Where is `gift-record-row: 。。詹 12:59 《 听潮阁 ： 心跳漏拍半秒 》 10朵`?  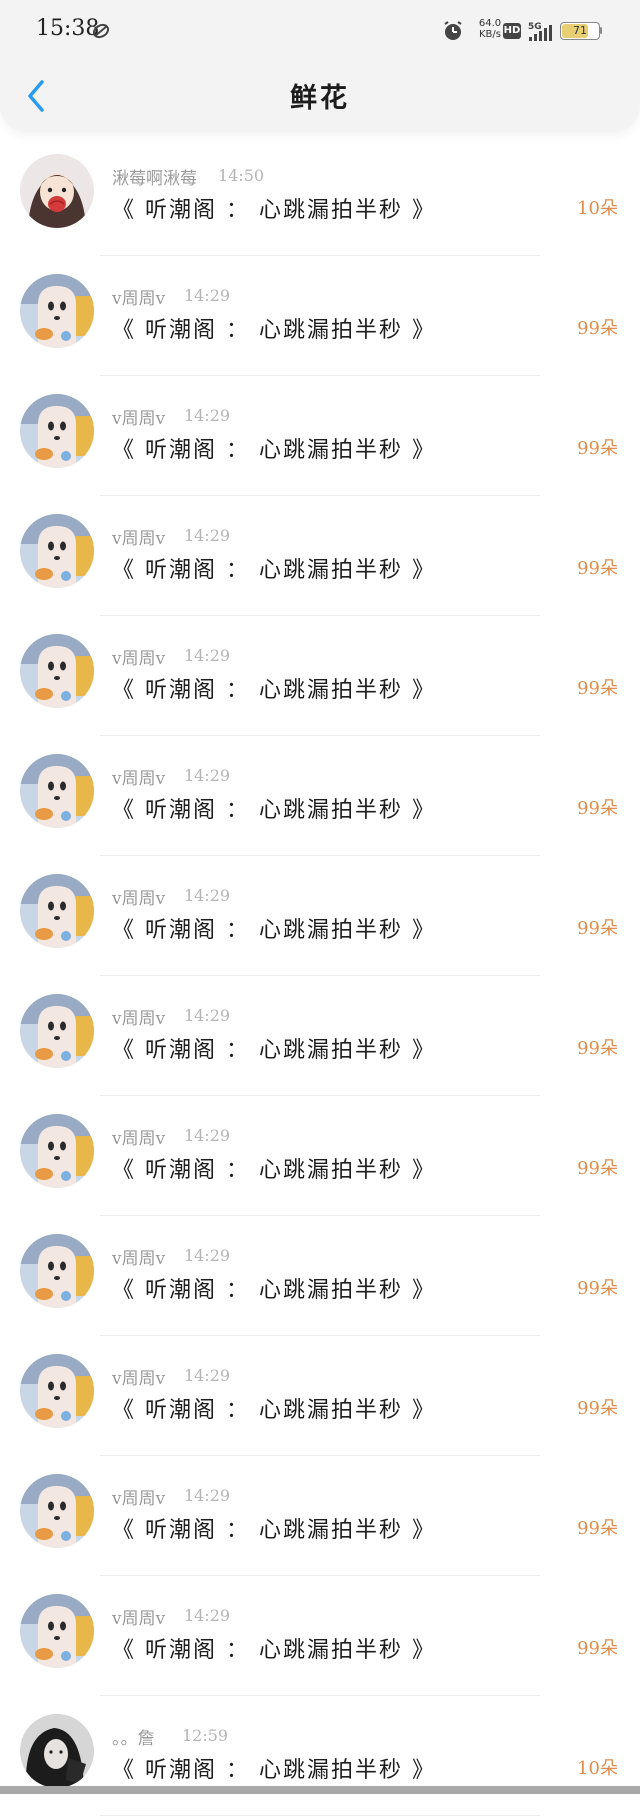 gift-record-row: 。。詹 12:59 《 听潮阁 ： 心跳漏拍半秒 》 10朵 is located at coordinates (320, 1756).